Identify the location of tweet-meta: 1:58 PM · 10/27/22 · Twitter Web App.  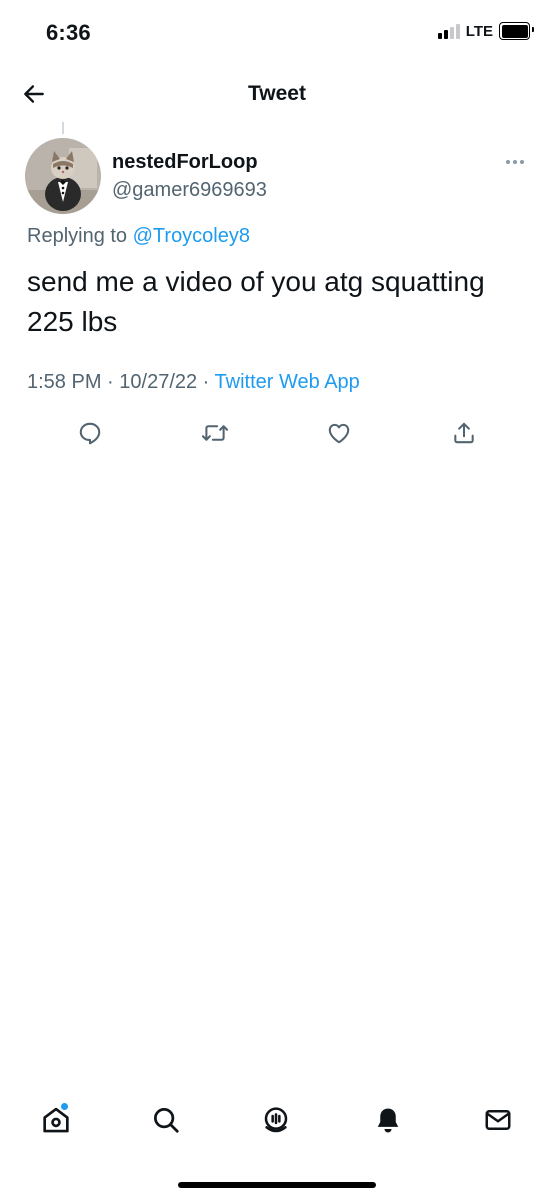
(193, 382).